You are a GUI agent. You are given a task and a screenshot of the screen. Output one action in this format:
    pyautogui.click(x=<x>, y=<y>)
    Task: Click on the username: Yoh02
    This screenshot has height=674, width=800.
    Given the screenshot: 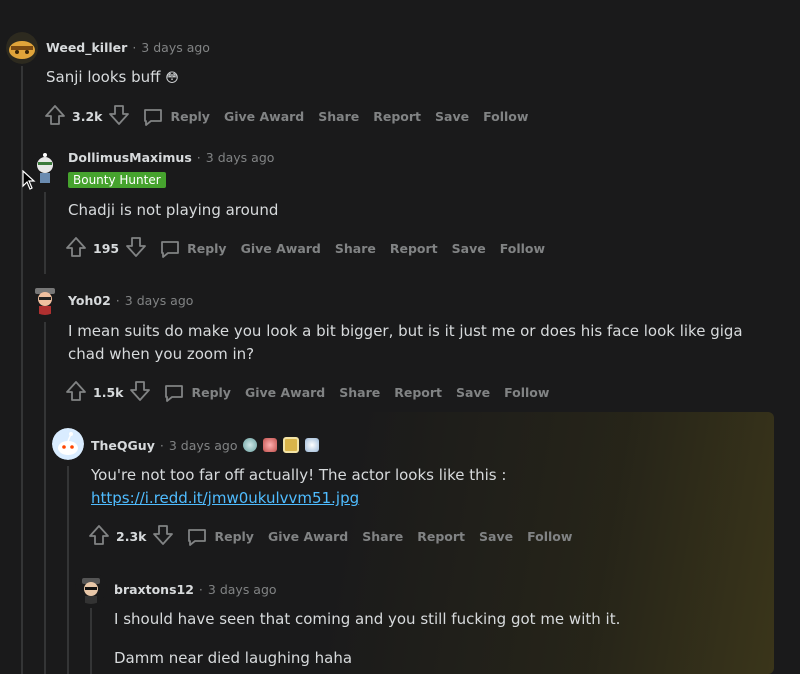 What is the action you would take?
    pyautogui.click(x=89, y=300)
    